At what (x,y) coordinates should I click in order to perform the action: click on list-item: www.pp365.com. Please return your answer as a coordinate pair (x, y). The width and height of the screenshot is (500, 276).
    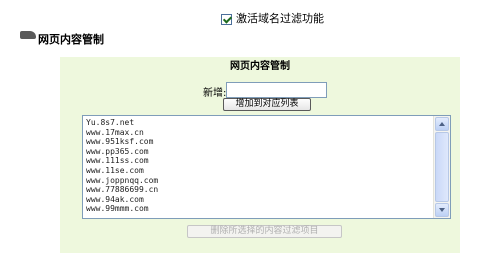
    Looking at the image, I should click on (122, 152).